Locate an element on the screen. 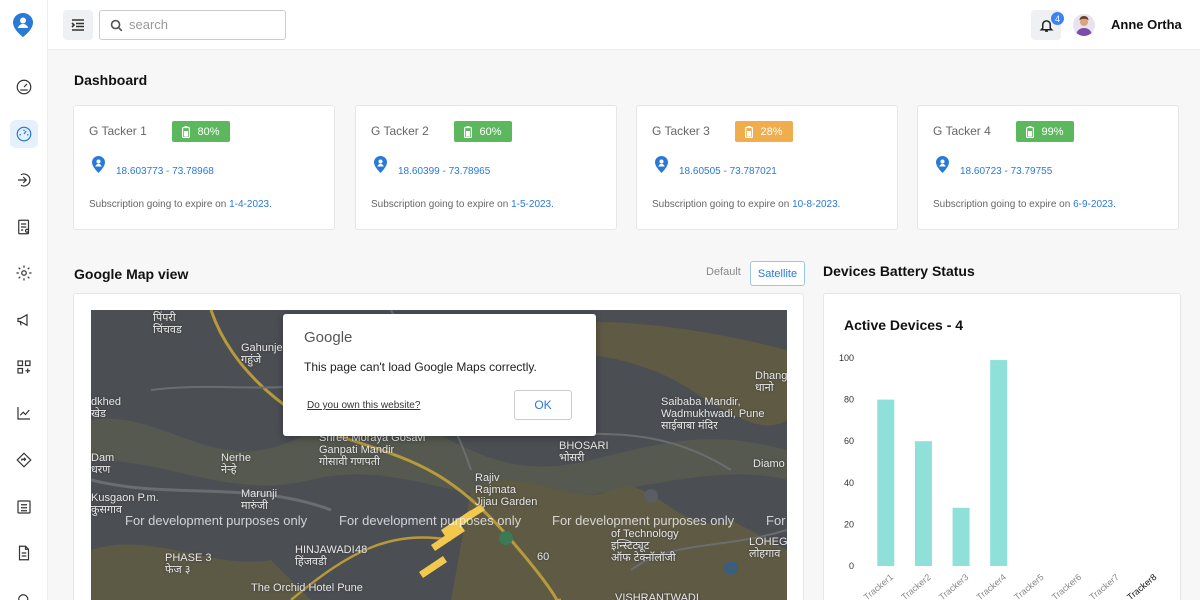  notifications-button: 4 is located at coordinates (1047, 25).